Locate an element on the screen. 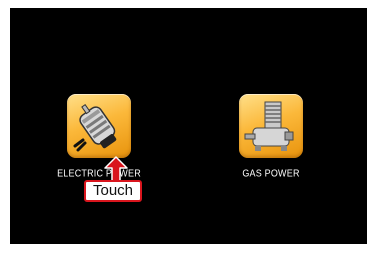 The height and width of the screenshot is (253, 378). gas-engine-icon is located at coordinates (269, 126).